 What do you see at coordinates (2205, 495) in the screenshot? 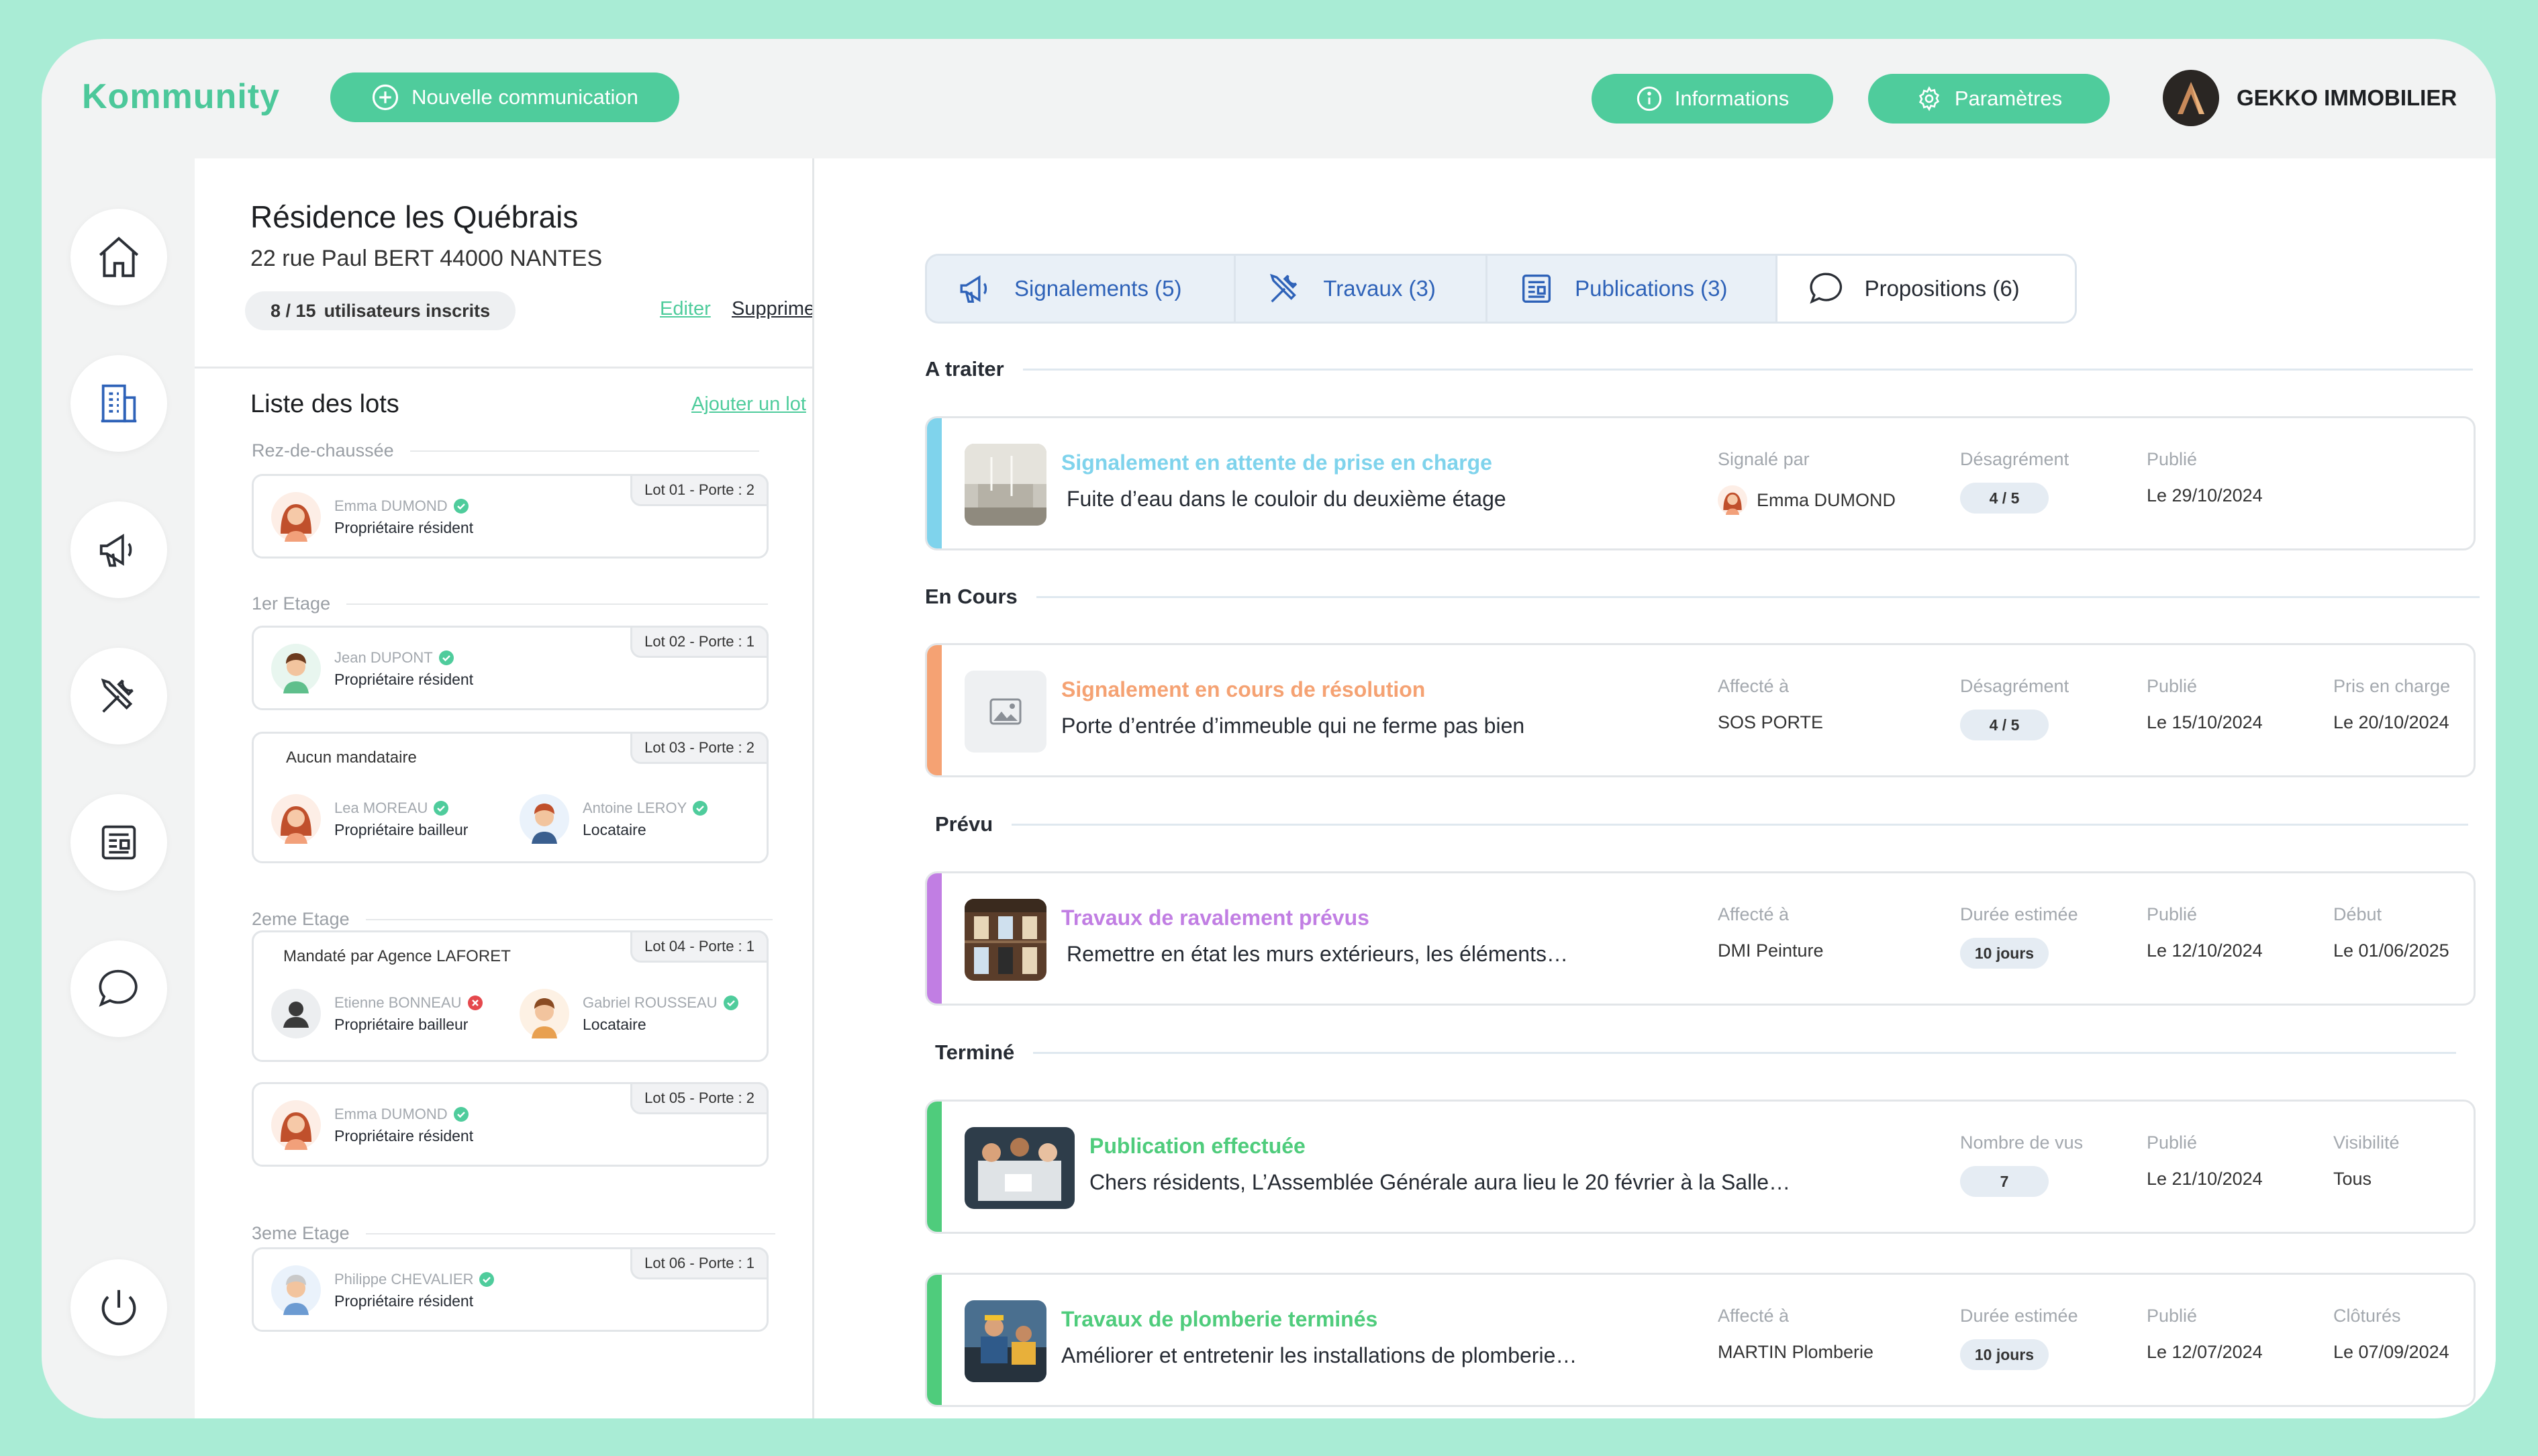
I see `published-date: Le 29/10/2024` at bounding box center [2205, 495].